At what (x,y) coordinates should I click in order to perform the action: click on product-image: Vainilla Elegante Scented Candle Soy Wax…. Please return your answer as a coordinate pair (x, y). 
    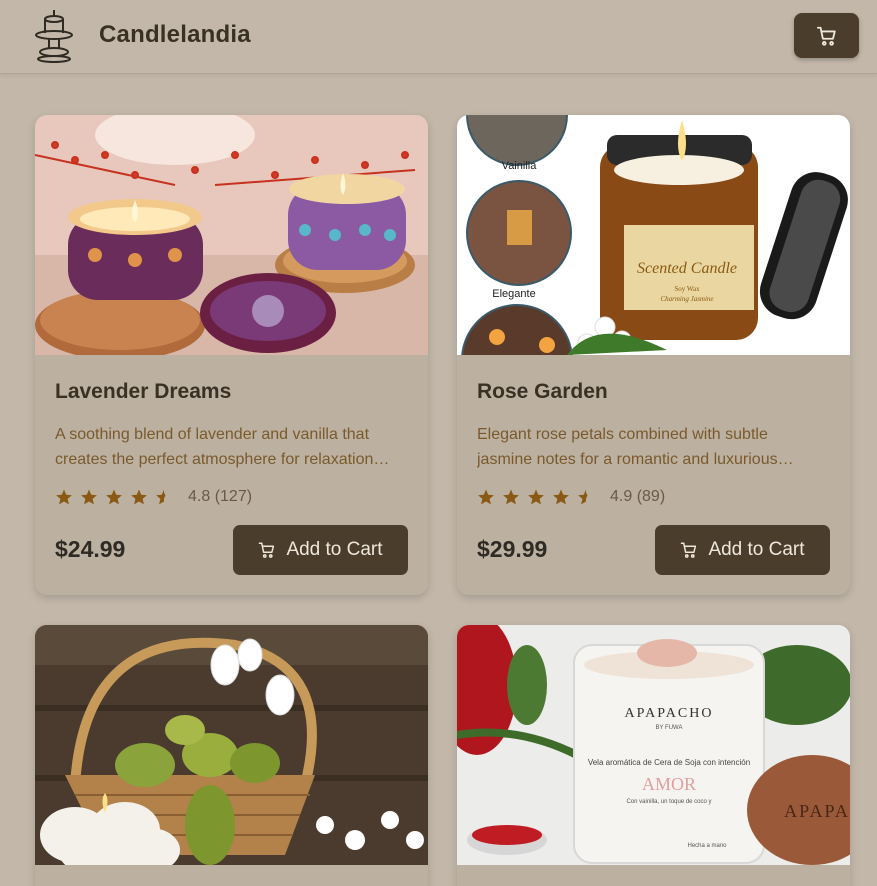
    Looking at the image, I should click on (653, 235).